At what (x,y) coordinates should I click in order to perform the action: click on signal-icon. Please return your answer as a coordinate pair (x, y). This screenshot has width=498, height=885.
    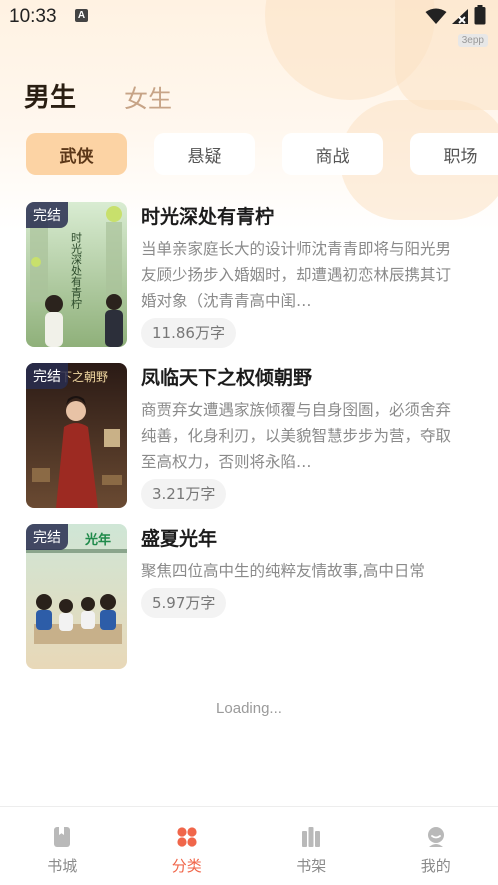
    Looking at the image, I should click on (460, 16).